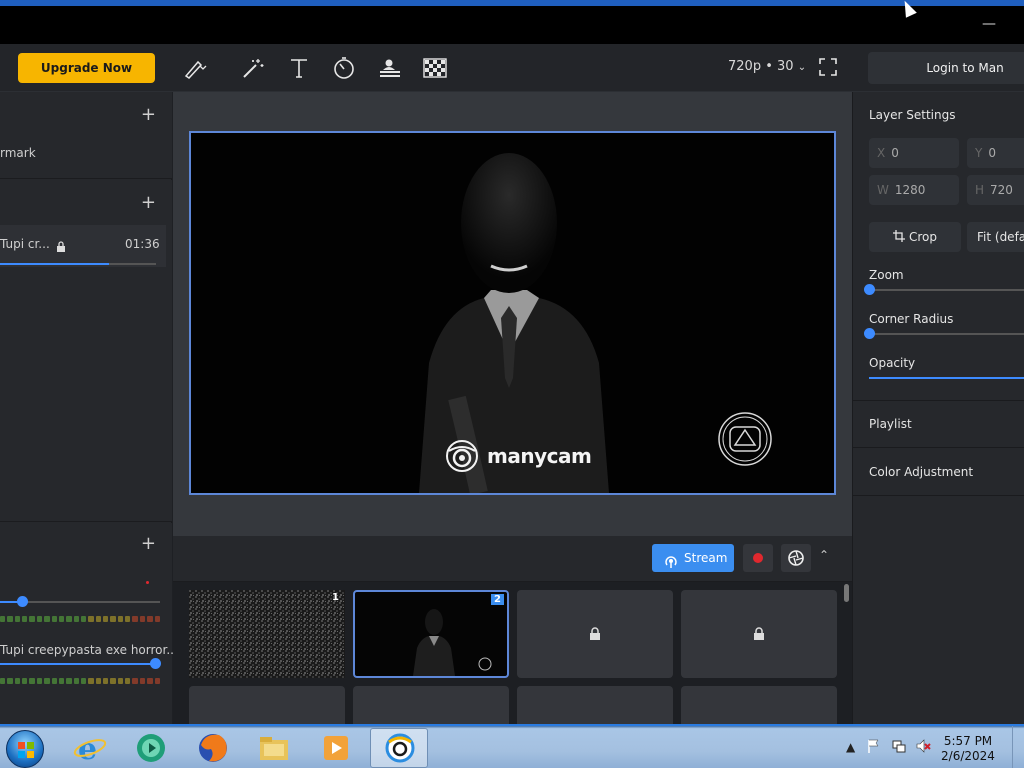 The height and width of the screenshot is (768, 1024). What do you see at coordinates (944, 289) in the screenshot?
I see `zoom-slider` at bounding box center [944, 289].